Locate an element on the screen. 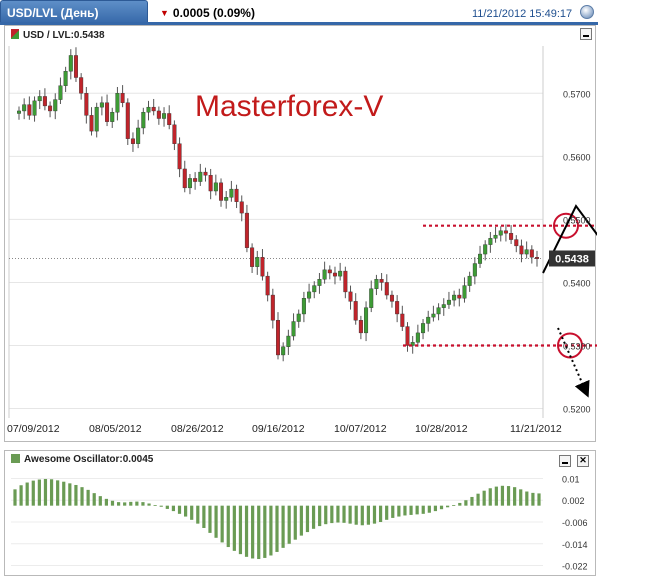 This screenshot has width=647, height=578. date-tick-label: 09/16/2012 is located at coordinates (278, 429).